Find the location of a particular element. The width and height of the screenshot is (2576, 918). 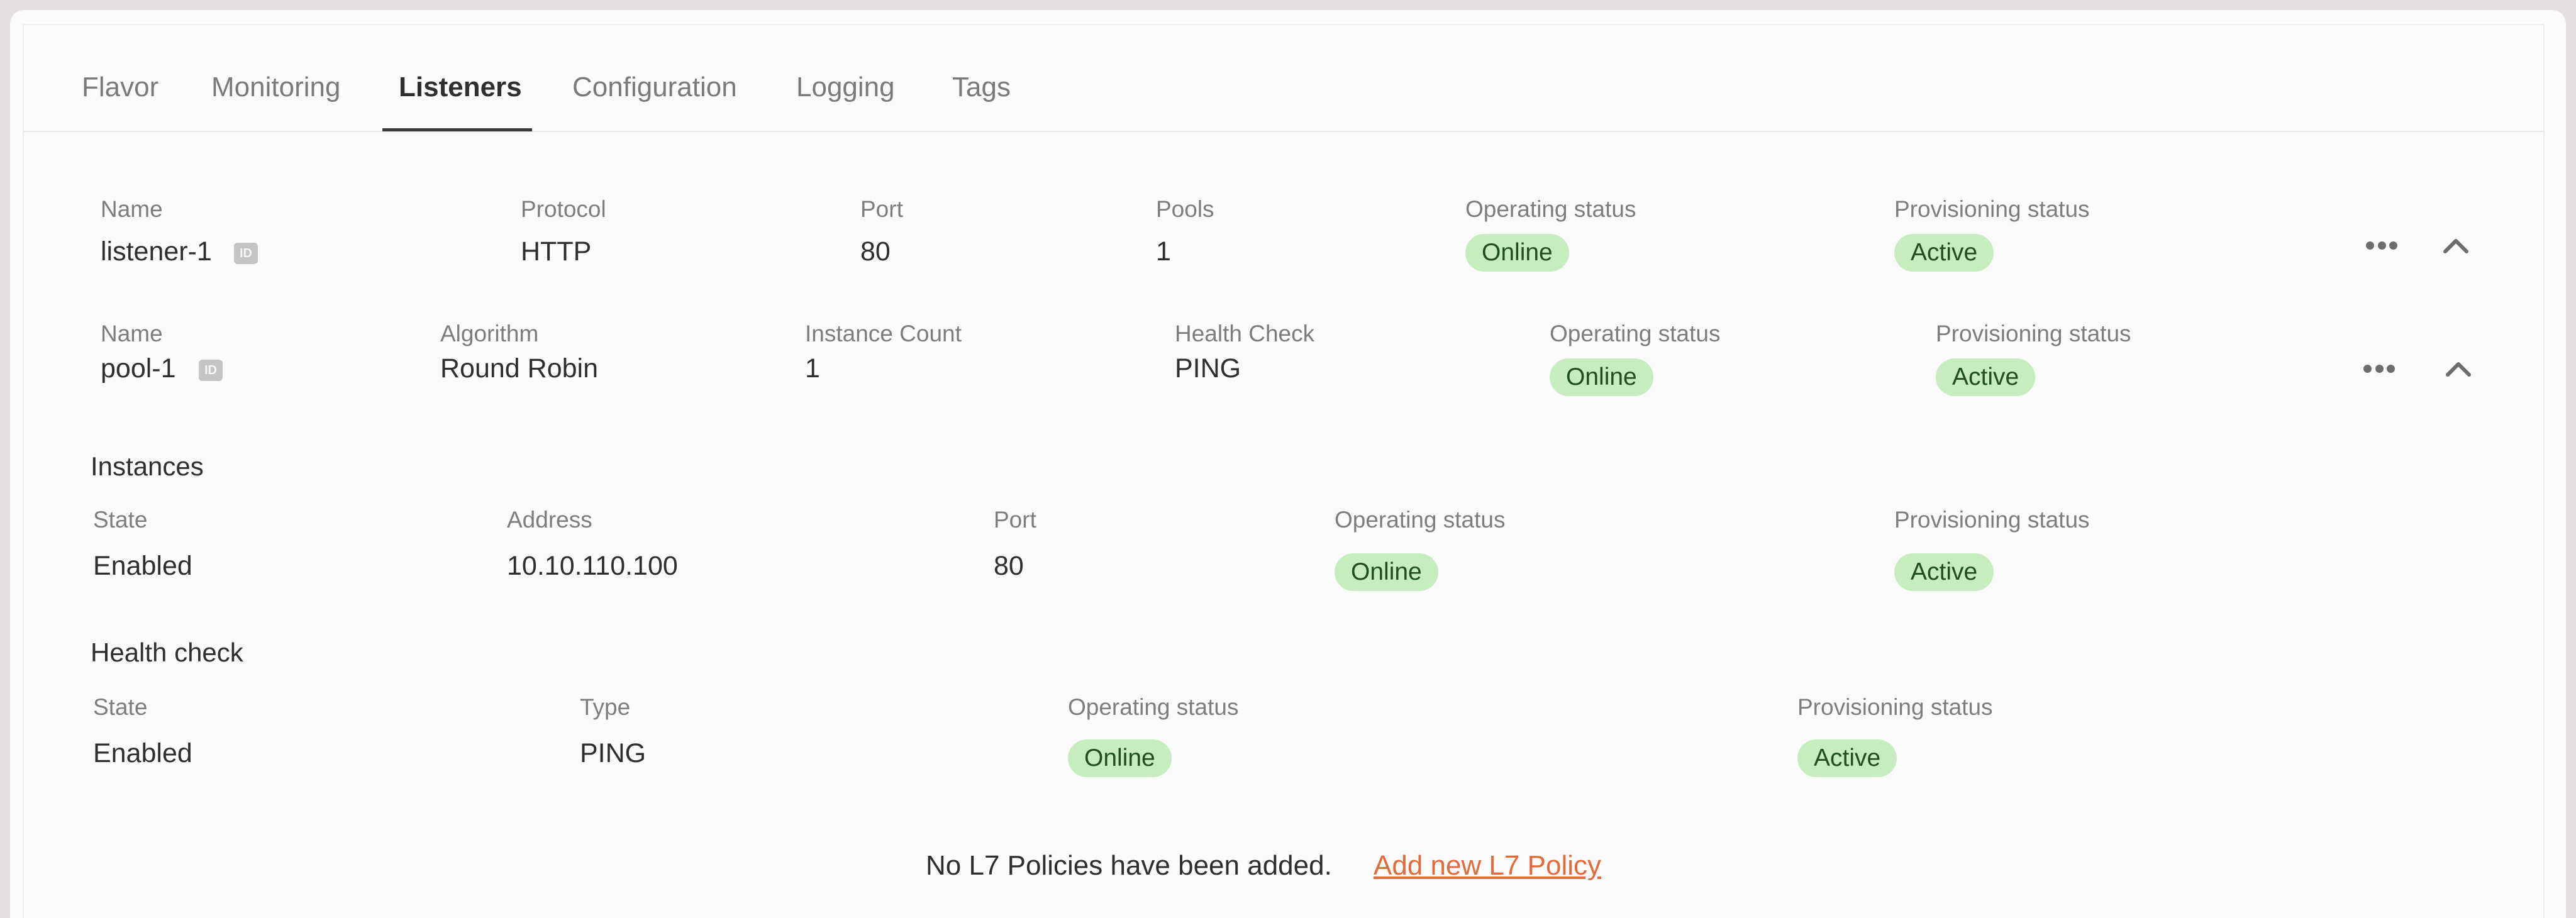

tab-configuration: Configuration is located at coordinates (654, 88).